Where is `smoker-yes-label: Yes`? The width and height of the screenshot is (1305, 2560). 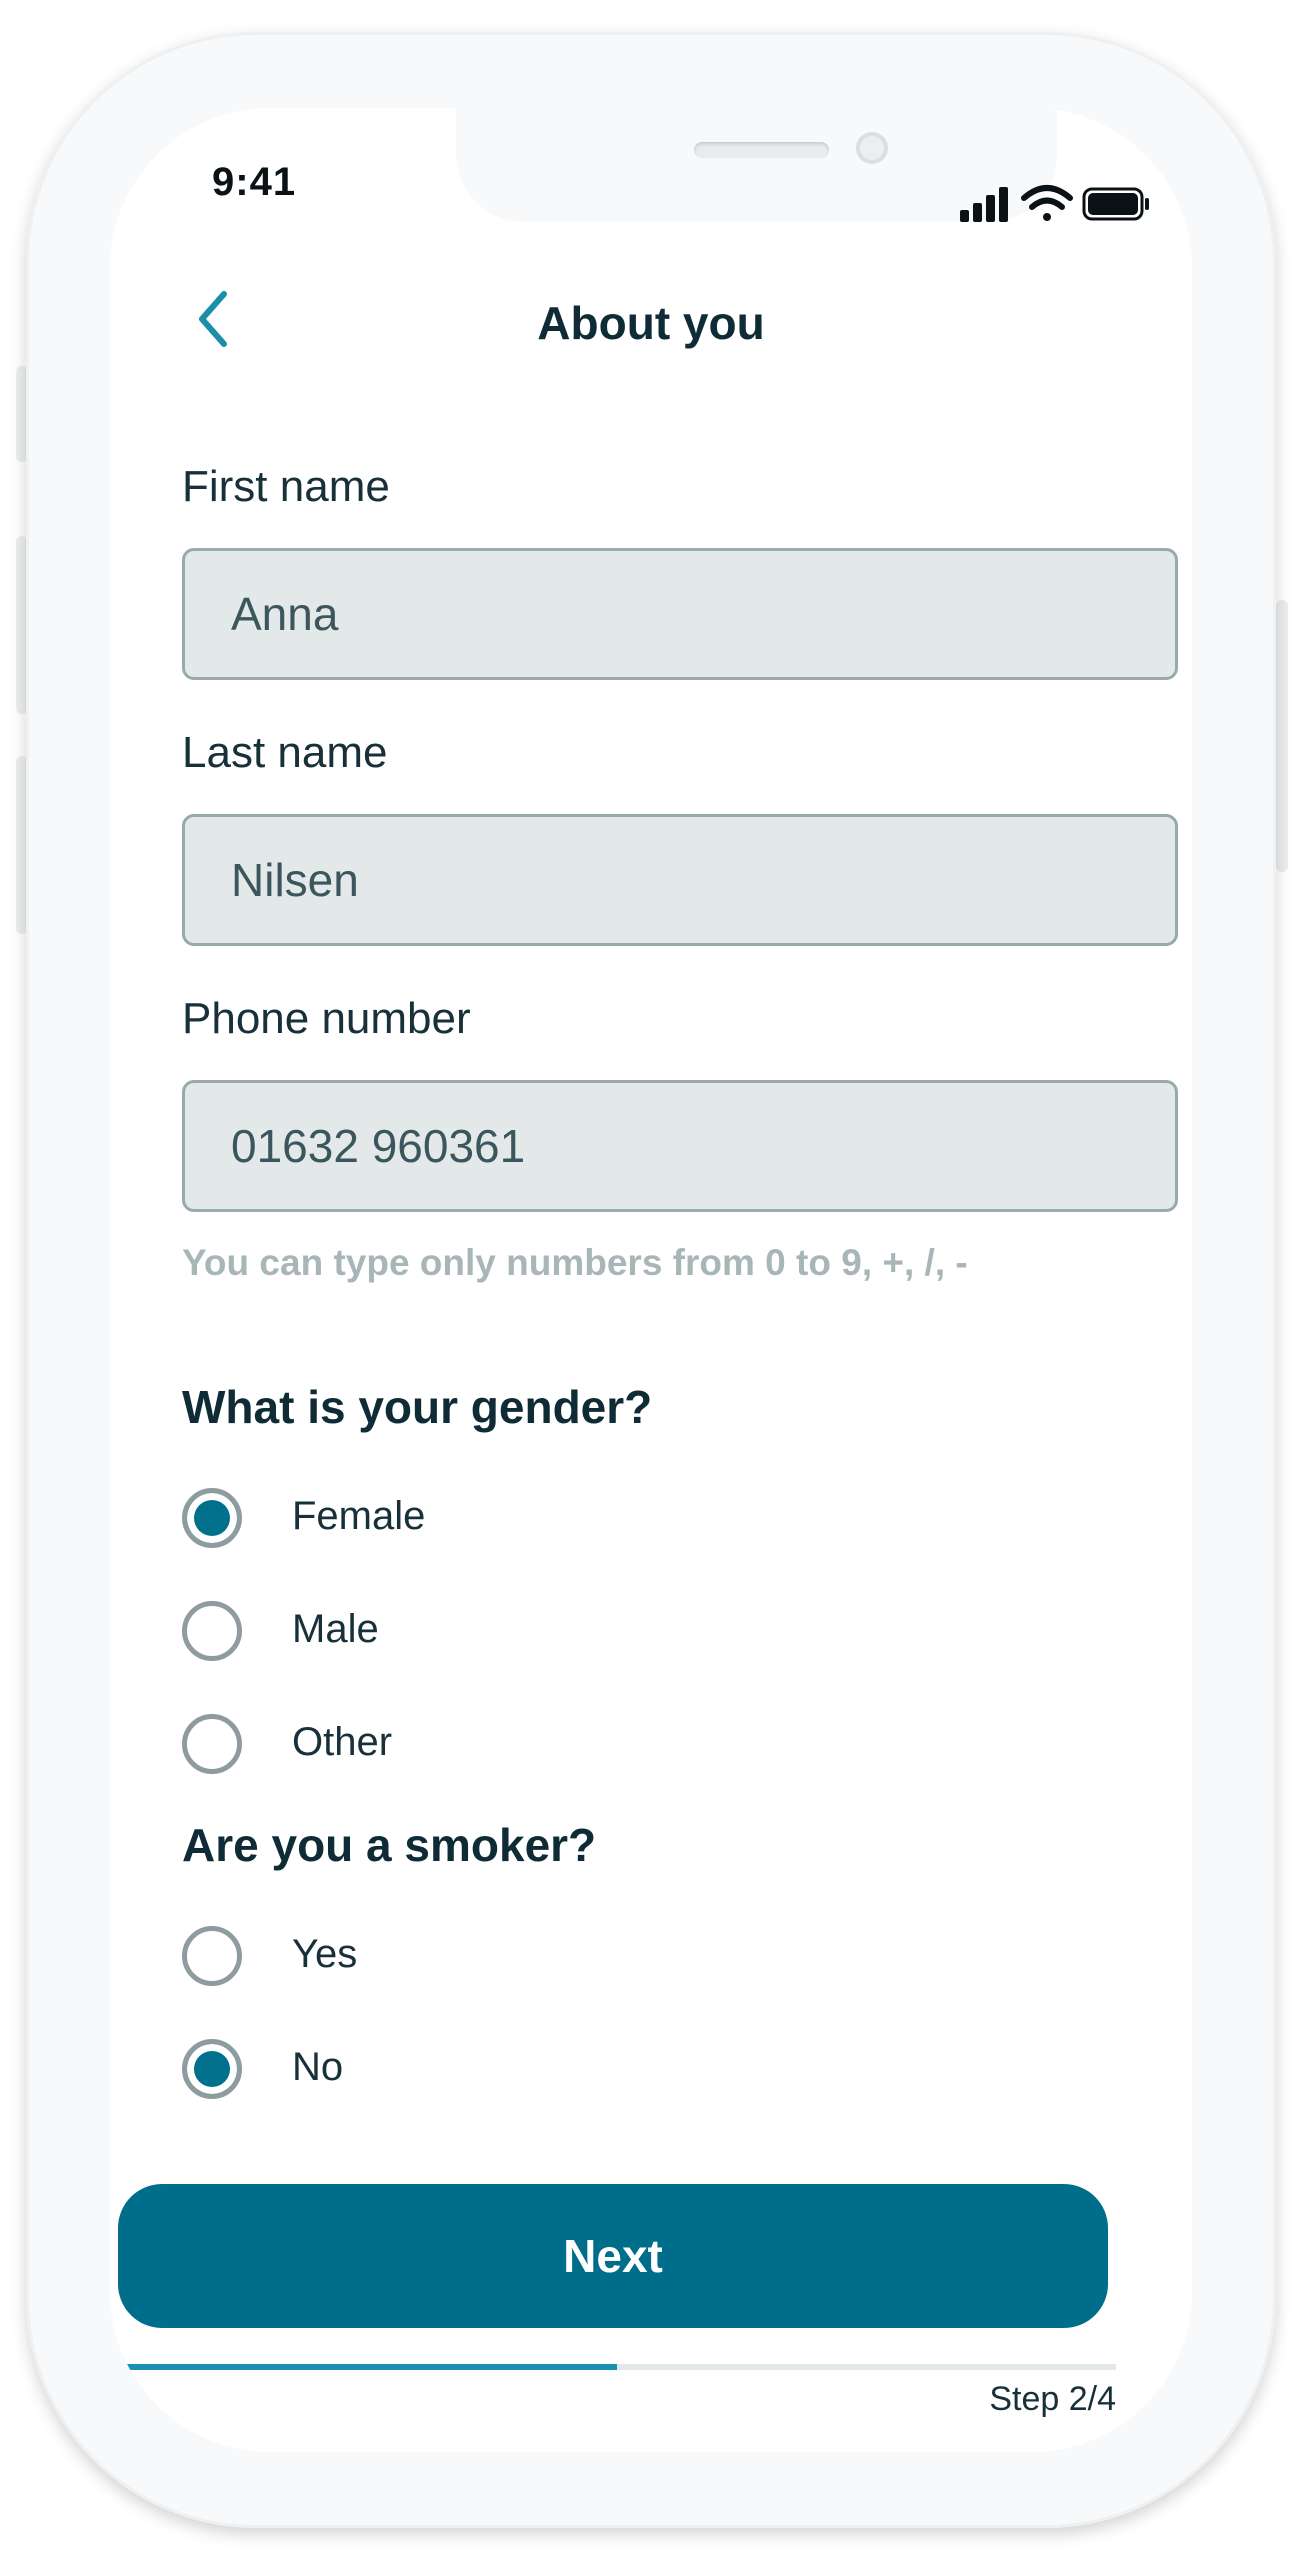 smoker-yes-label: Yes is located at coordinates (324, 1954).